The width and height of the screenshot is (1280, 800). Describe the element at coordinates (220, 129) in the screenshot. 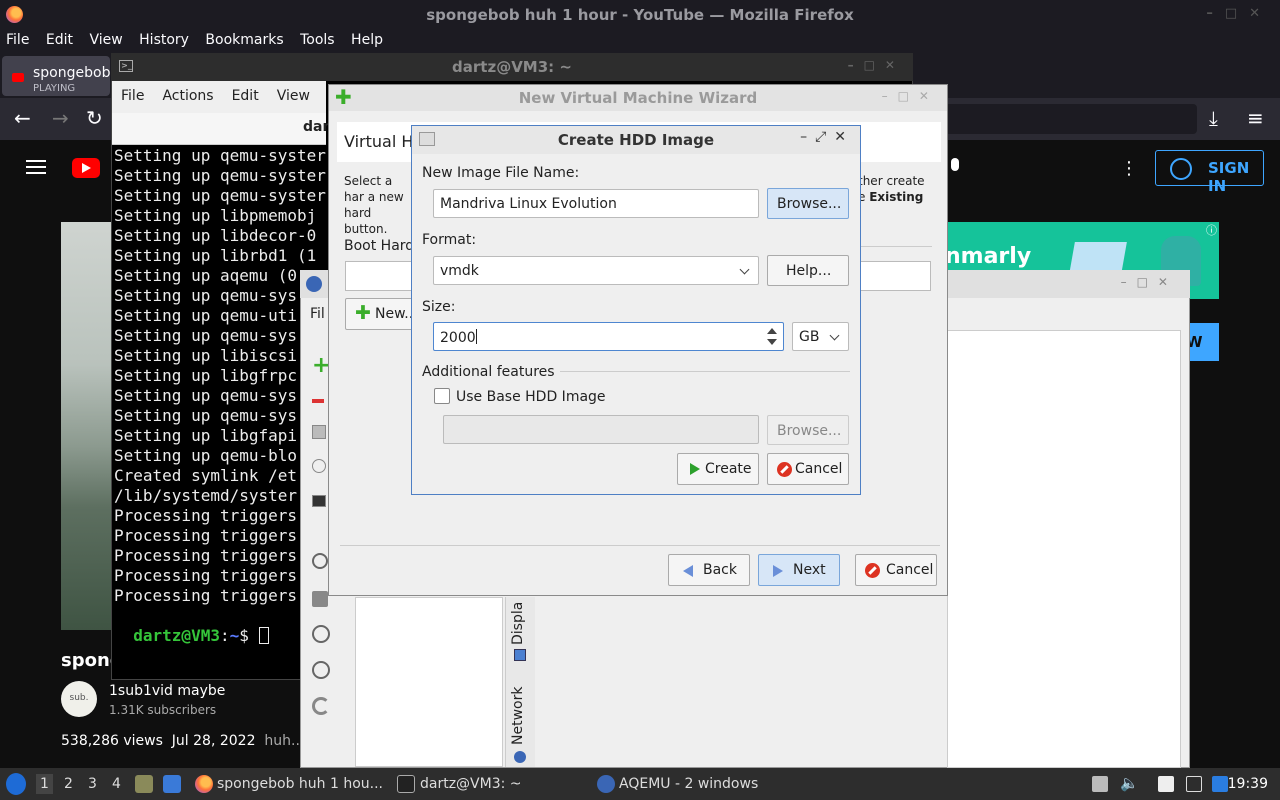

I see `terminal-tab: dar` at that location.